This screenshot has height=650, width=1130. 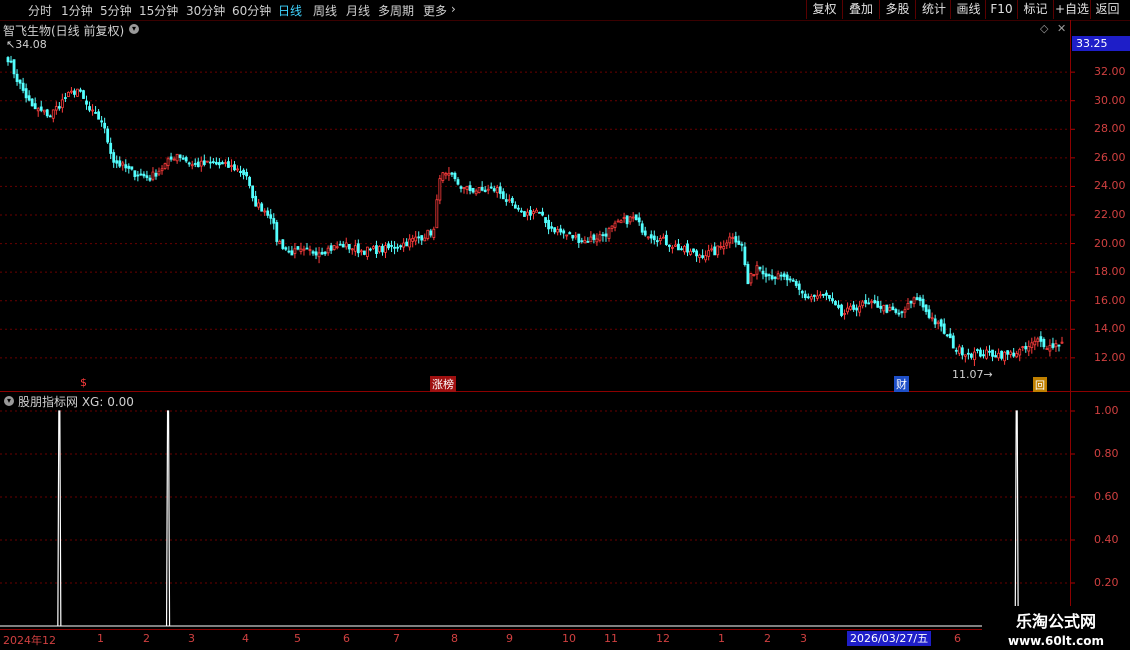 What do you see at coordinates (1044, 28) in the screenshot?
I see `diamond-icon: ◇` at bounding box center [1044, 28].